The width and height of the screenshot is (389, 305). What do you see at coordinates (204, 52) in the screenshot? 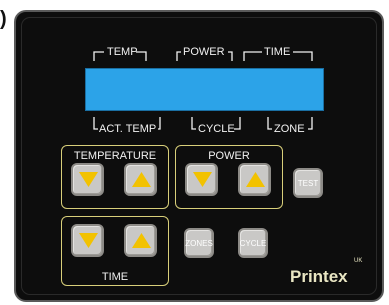
I see `lcd-label-power: POWER` at bounding box center [204, 52].